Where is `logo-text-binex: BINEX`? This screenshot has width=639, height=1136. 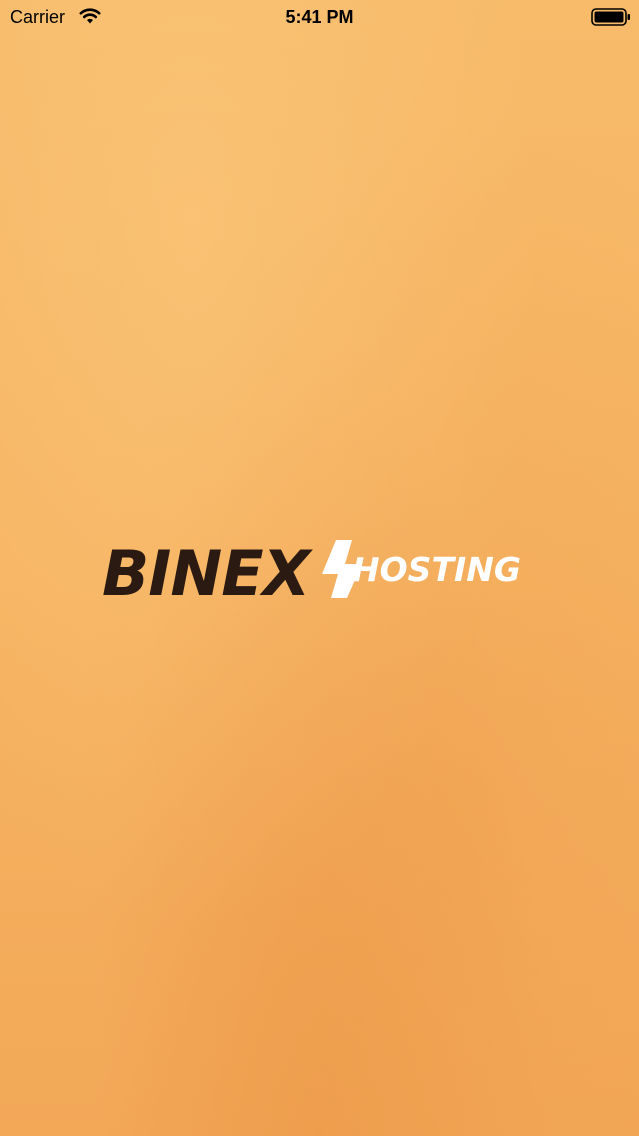
logo-text-binex: BINEX is located at coordinates (208, 569).